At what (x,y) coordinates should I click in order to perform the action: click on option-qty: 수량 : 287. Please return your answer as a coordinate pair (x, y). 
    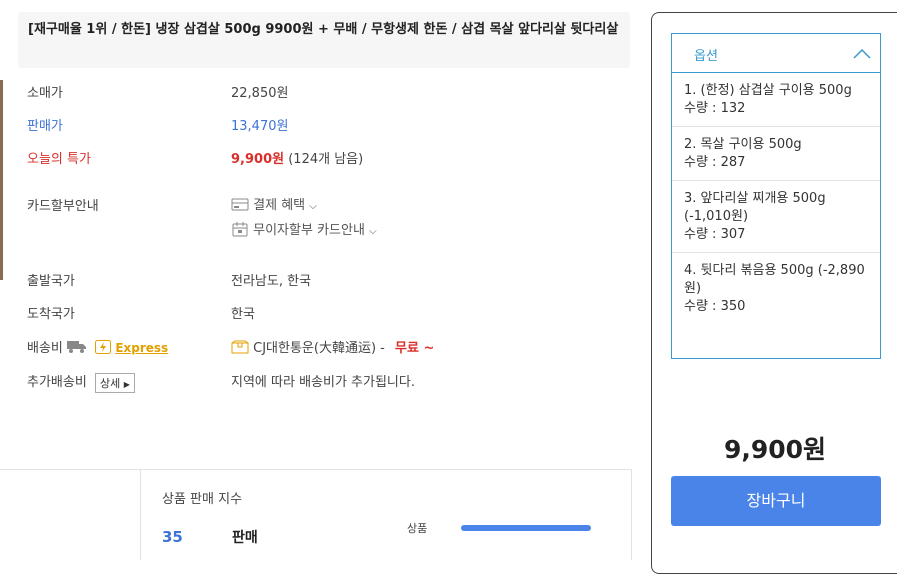
    Looking at the image, I should click on (715, 162).